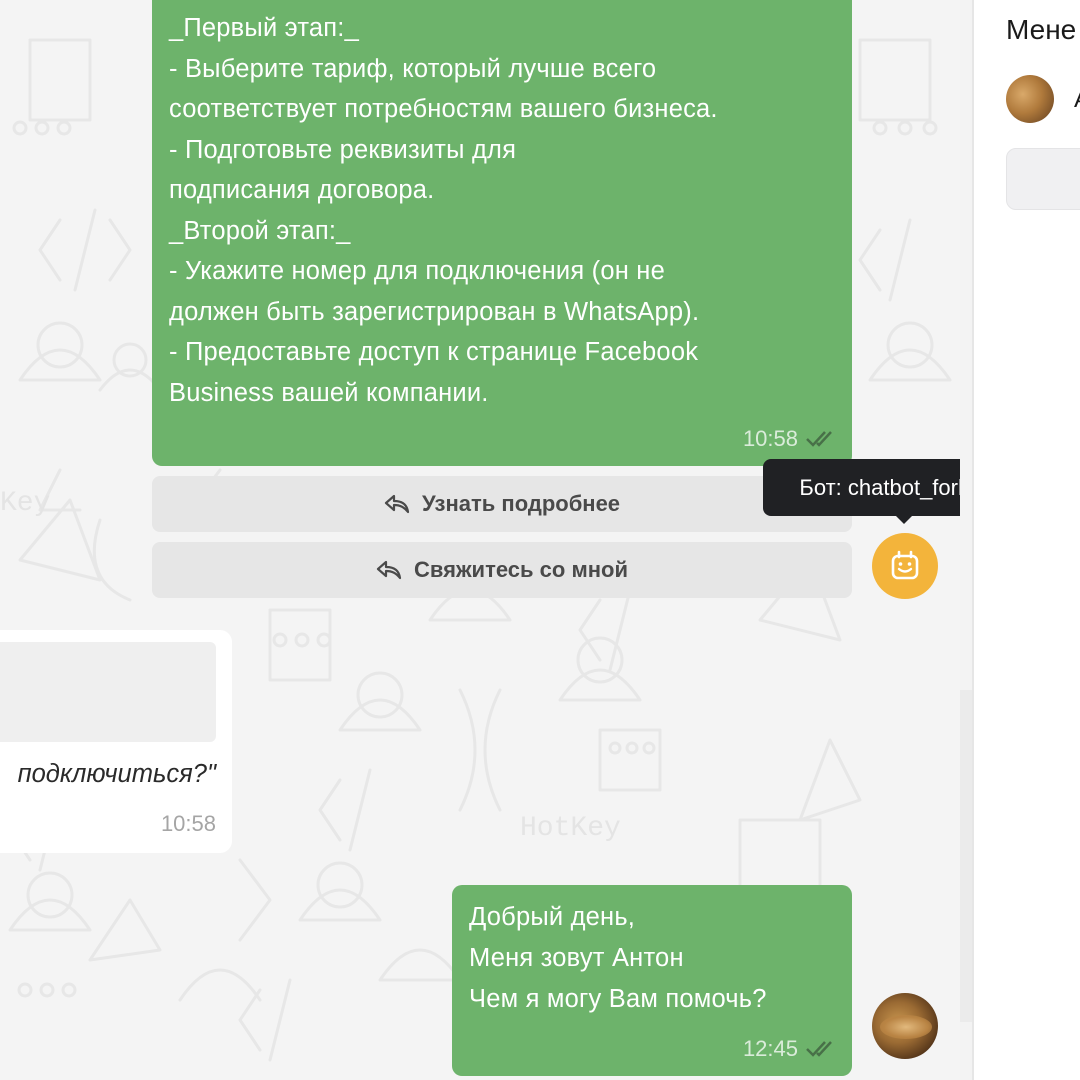 This screenshot has width=1080, height=1080. What do you see at coordinates (260, 230) in the screenshot?
I see `message-line: _Второй этап:_` at bounding box center [260, 230].